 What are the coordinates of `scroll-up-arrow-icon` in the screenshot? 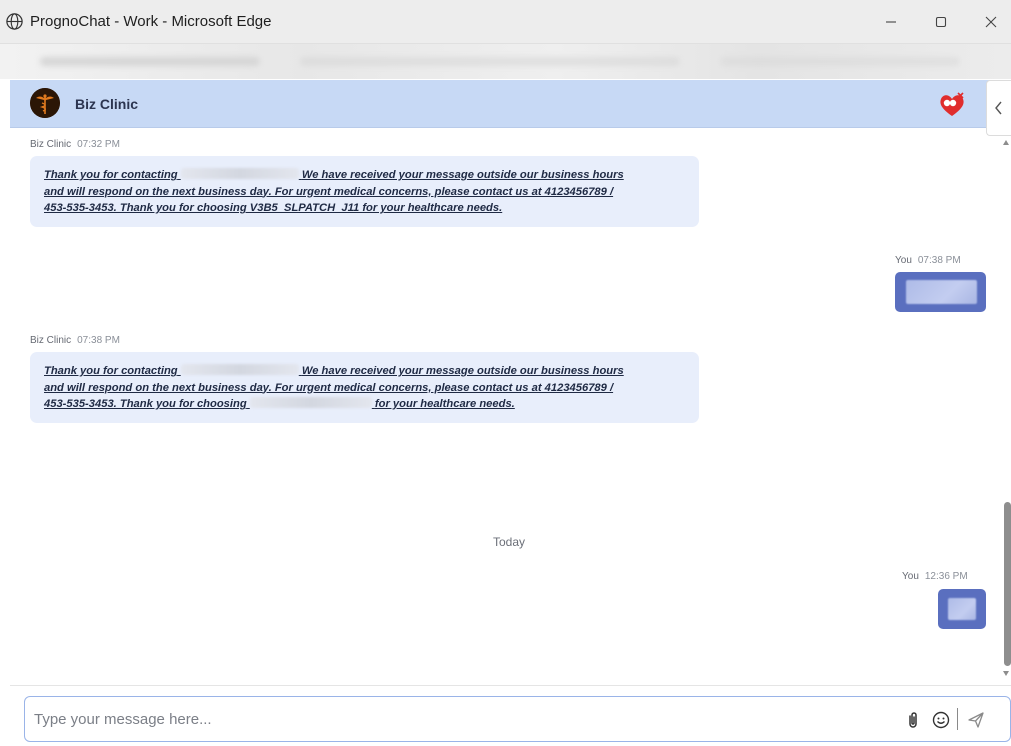 It's located at (1006, 142).